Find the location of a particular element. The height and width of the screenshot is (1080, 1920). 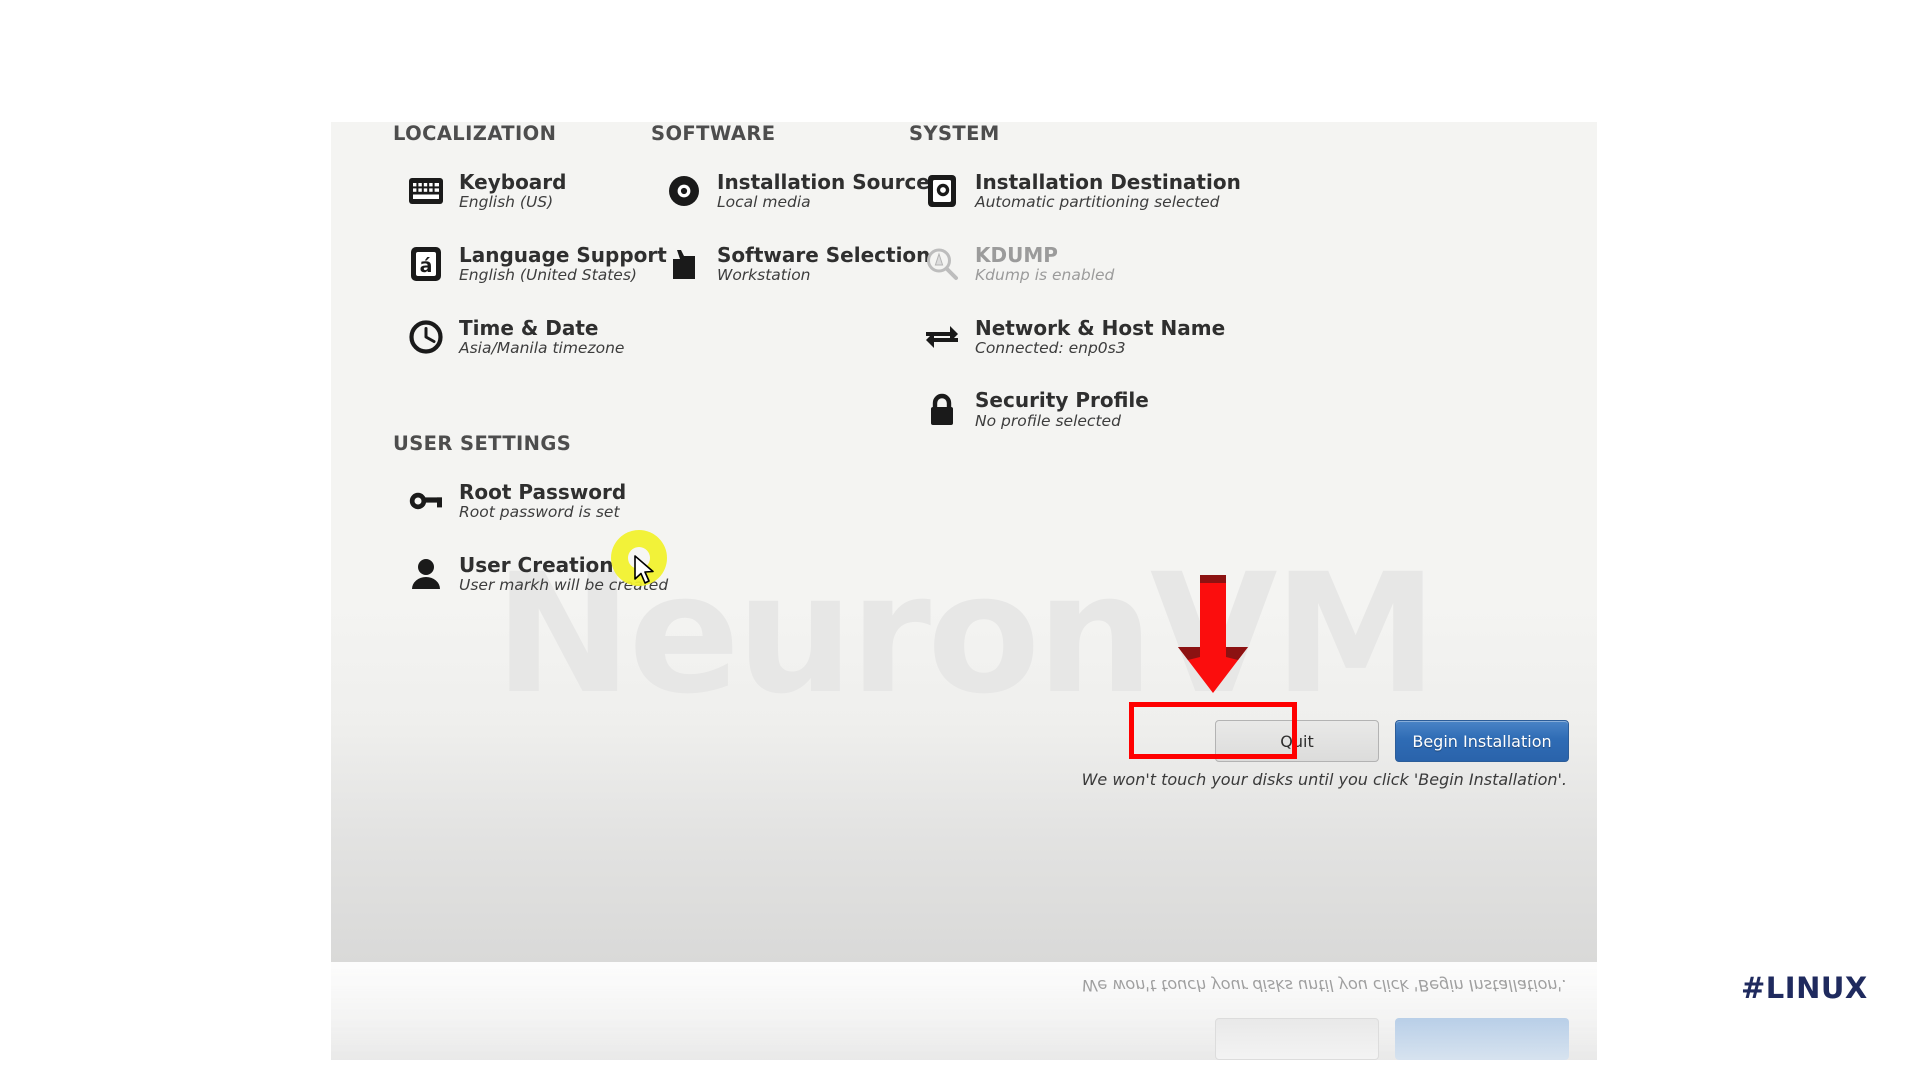

harddrive-icon is located at coordinates (942, 191).